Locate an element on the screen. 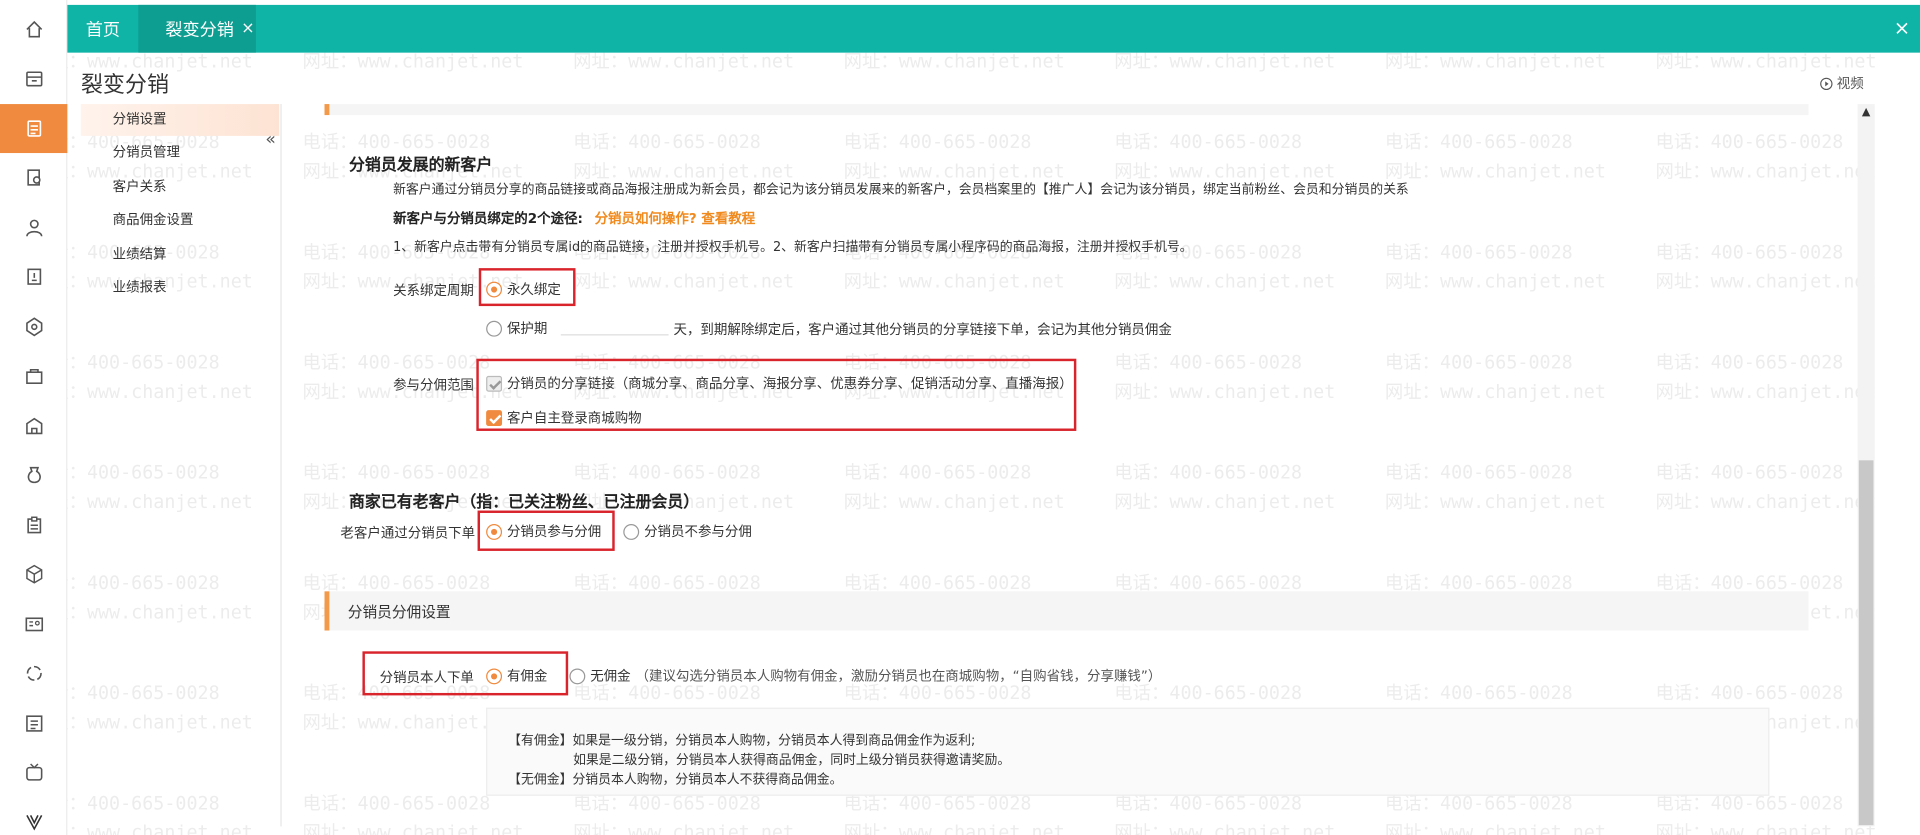  list-icon is located at coordinates (33, 723).